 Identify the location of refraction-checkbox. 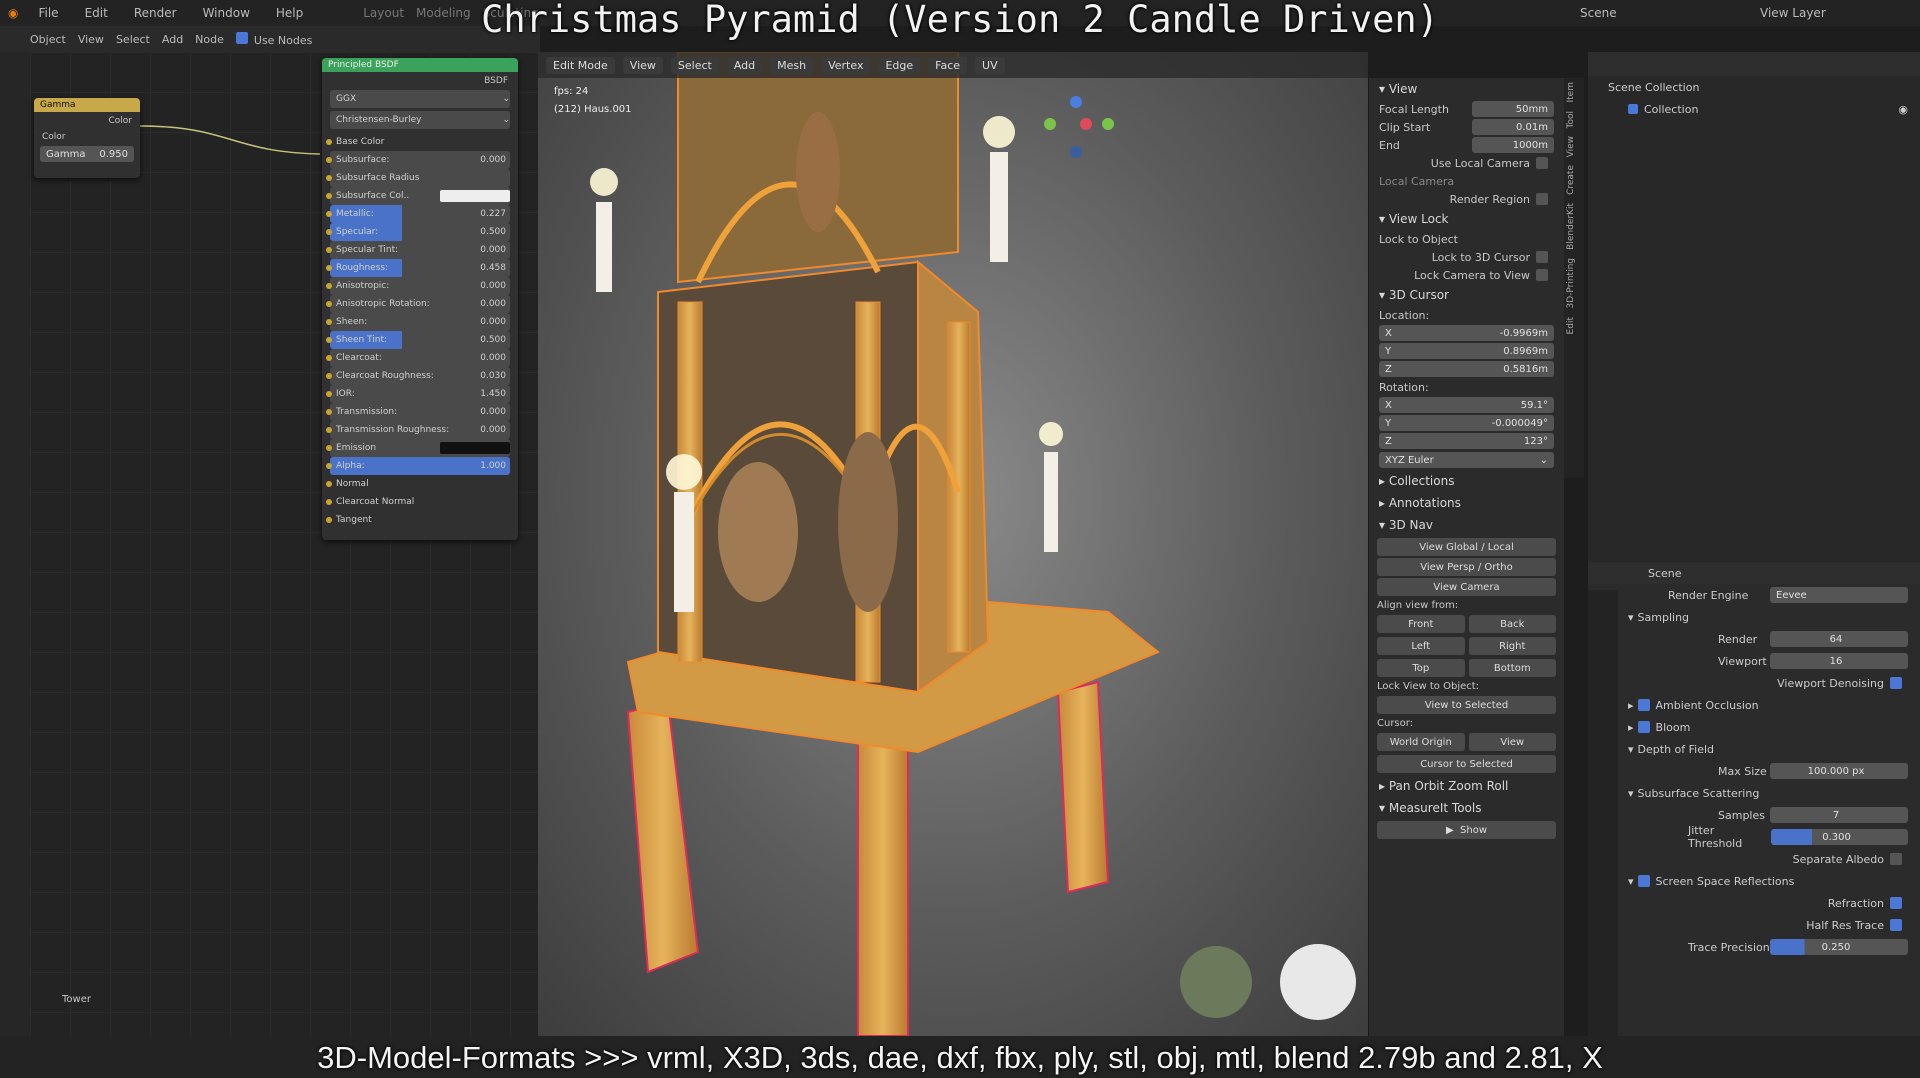
(1896, 903).